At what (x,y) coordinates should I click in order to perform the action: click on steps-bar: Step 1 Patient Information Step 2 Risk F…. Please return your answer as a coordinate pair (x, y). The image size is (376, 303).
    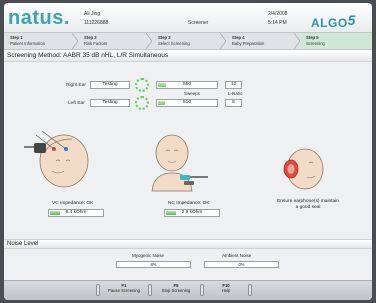
    Looking at the image, I should click on (188, 41).